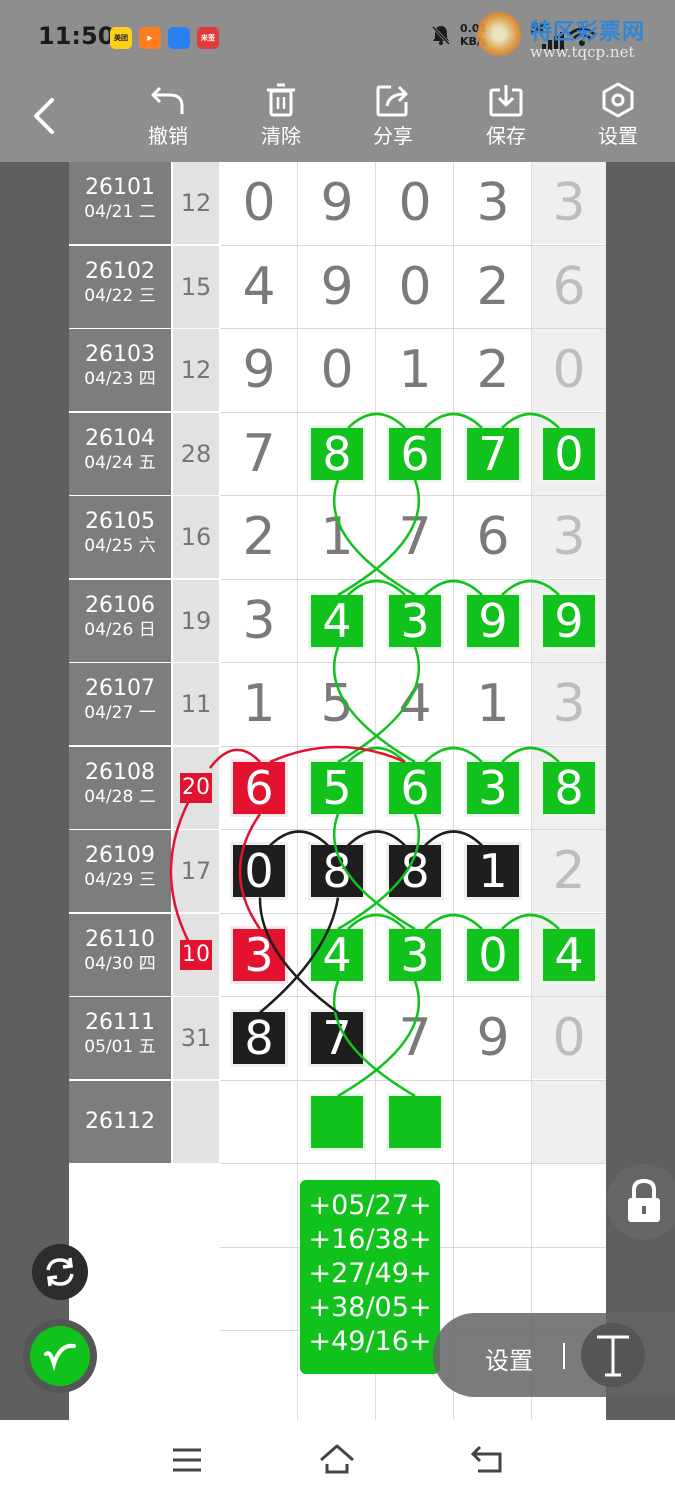  I want to click on prediction-line: +49/16+, so click(370, 1341).